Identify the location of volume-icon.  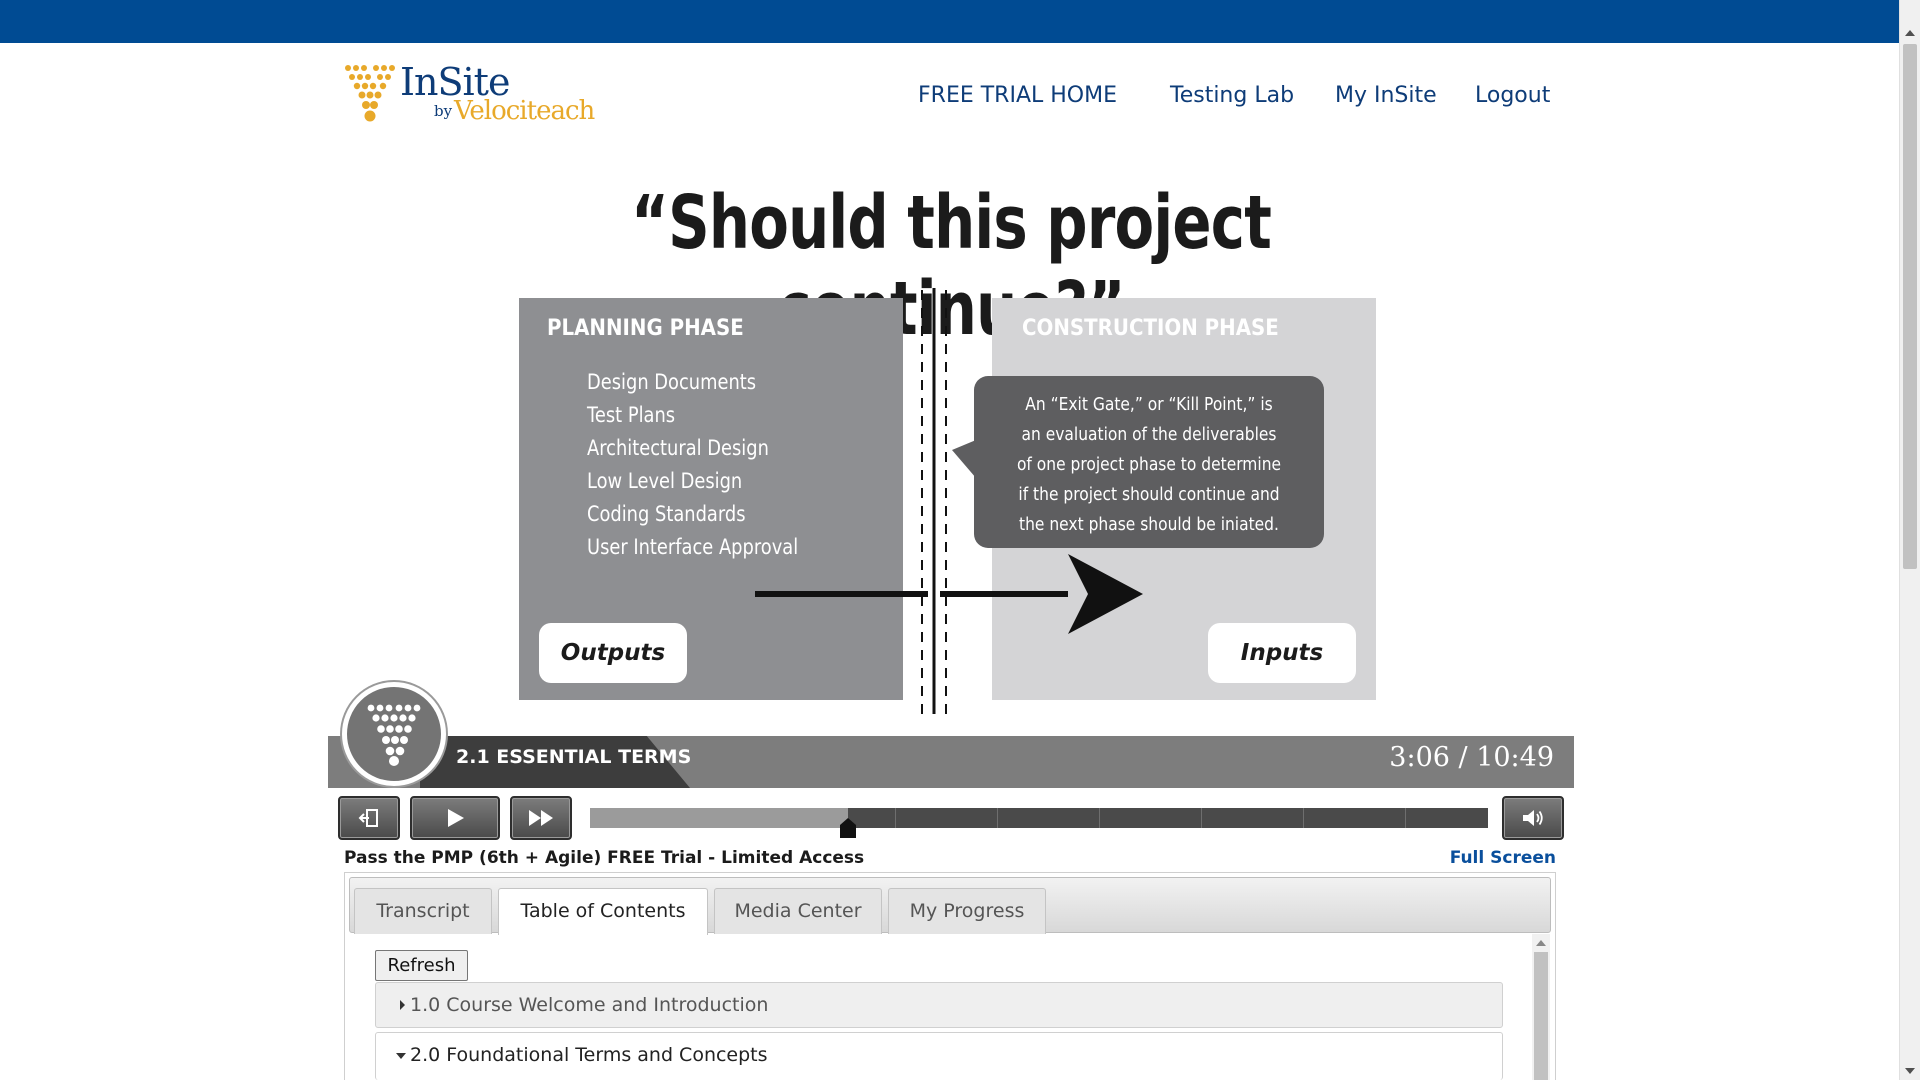
(1533, 818).